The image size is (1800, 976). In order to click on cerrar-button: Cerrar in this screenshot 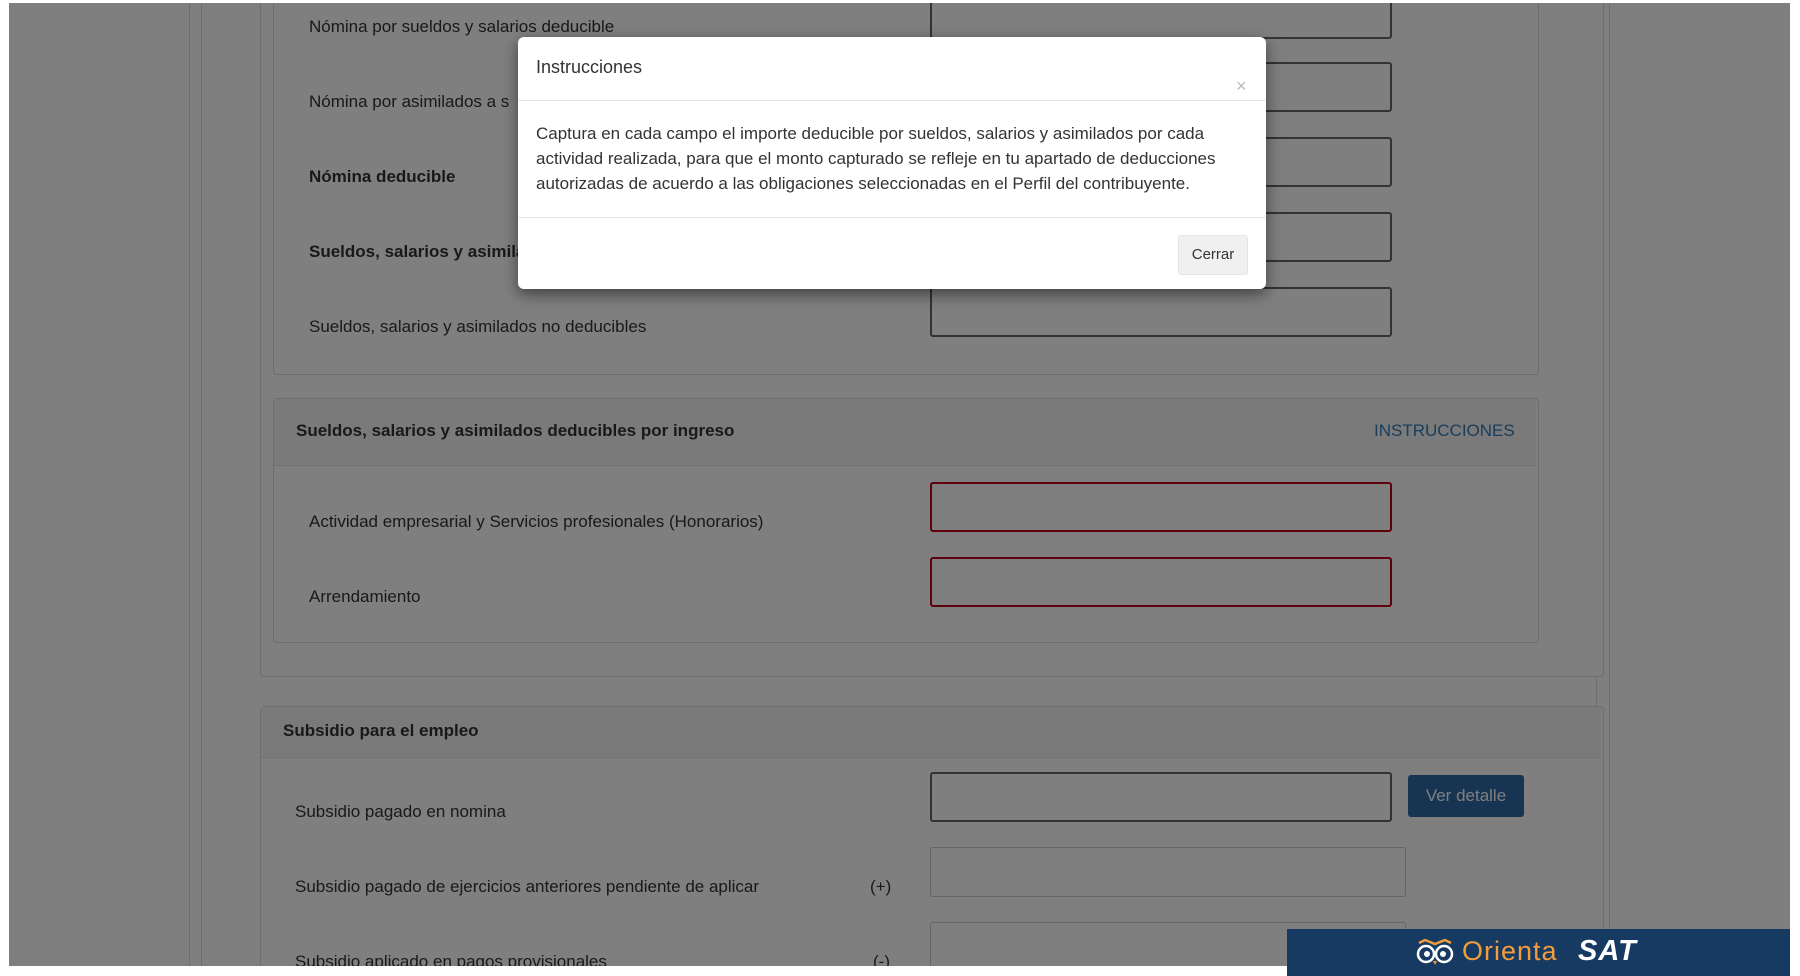, I will do `click(1213, 255)`.